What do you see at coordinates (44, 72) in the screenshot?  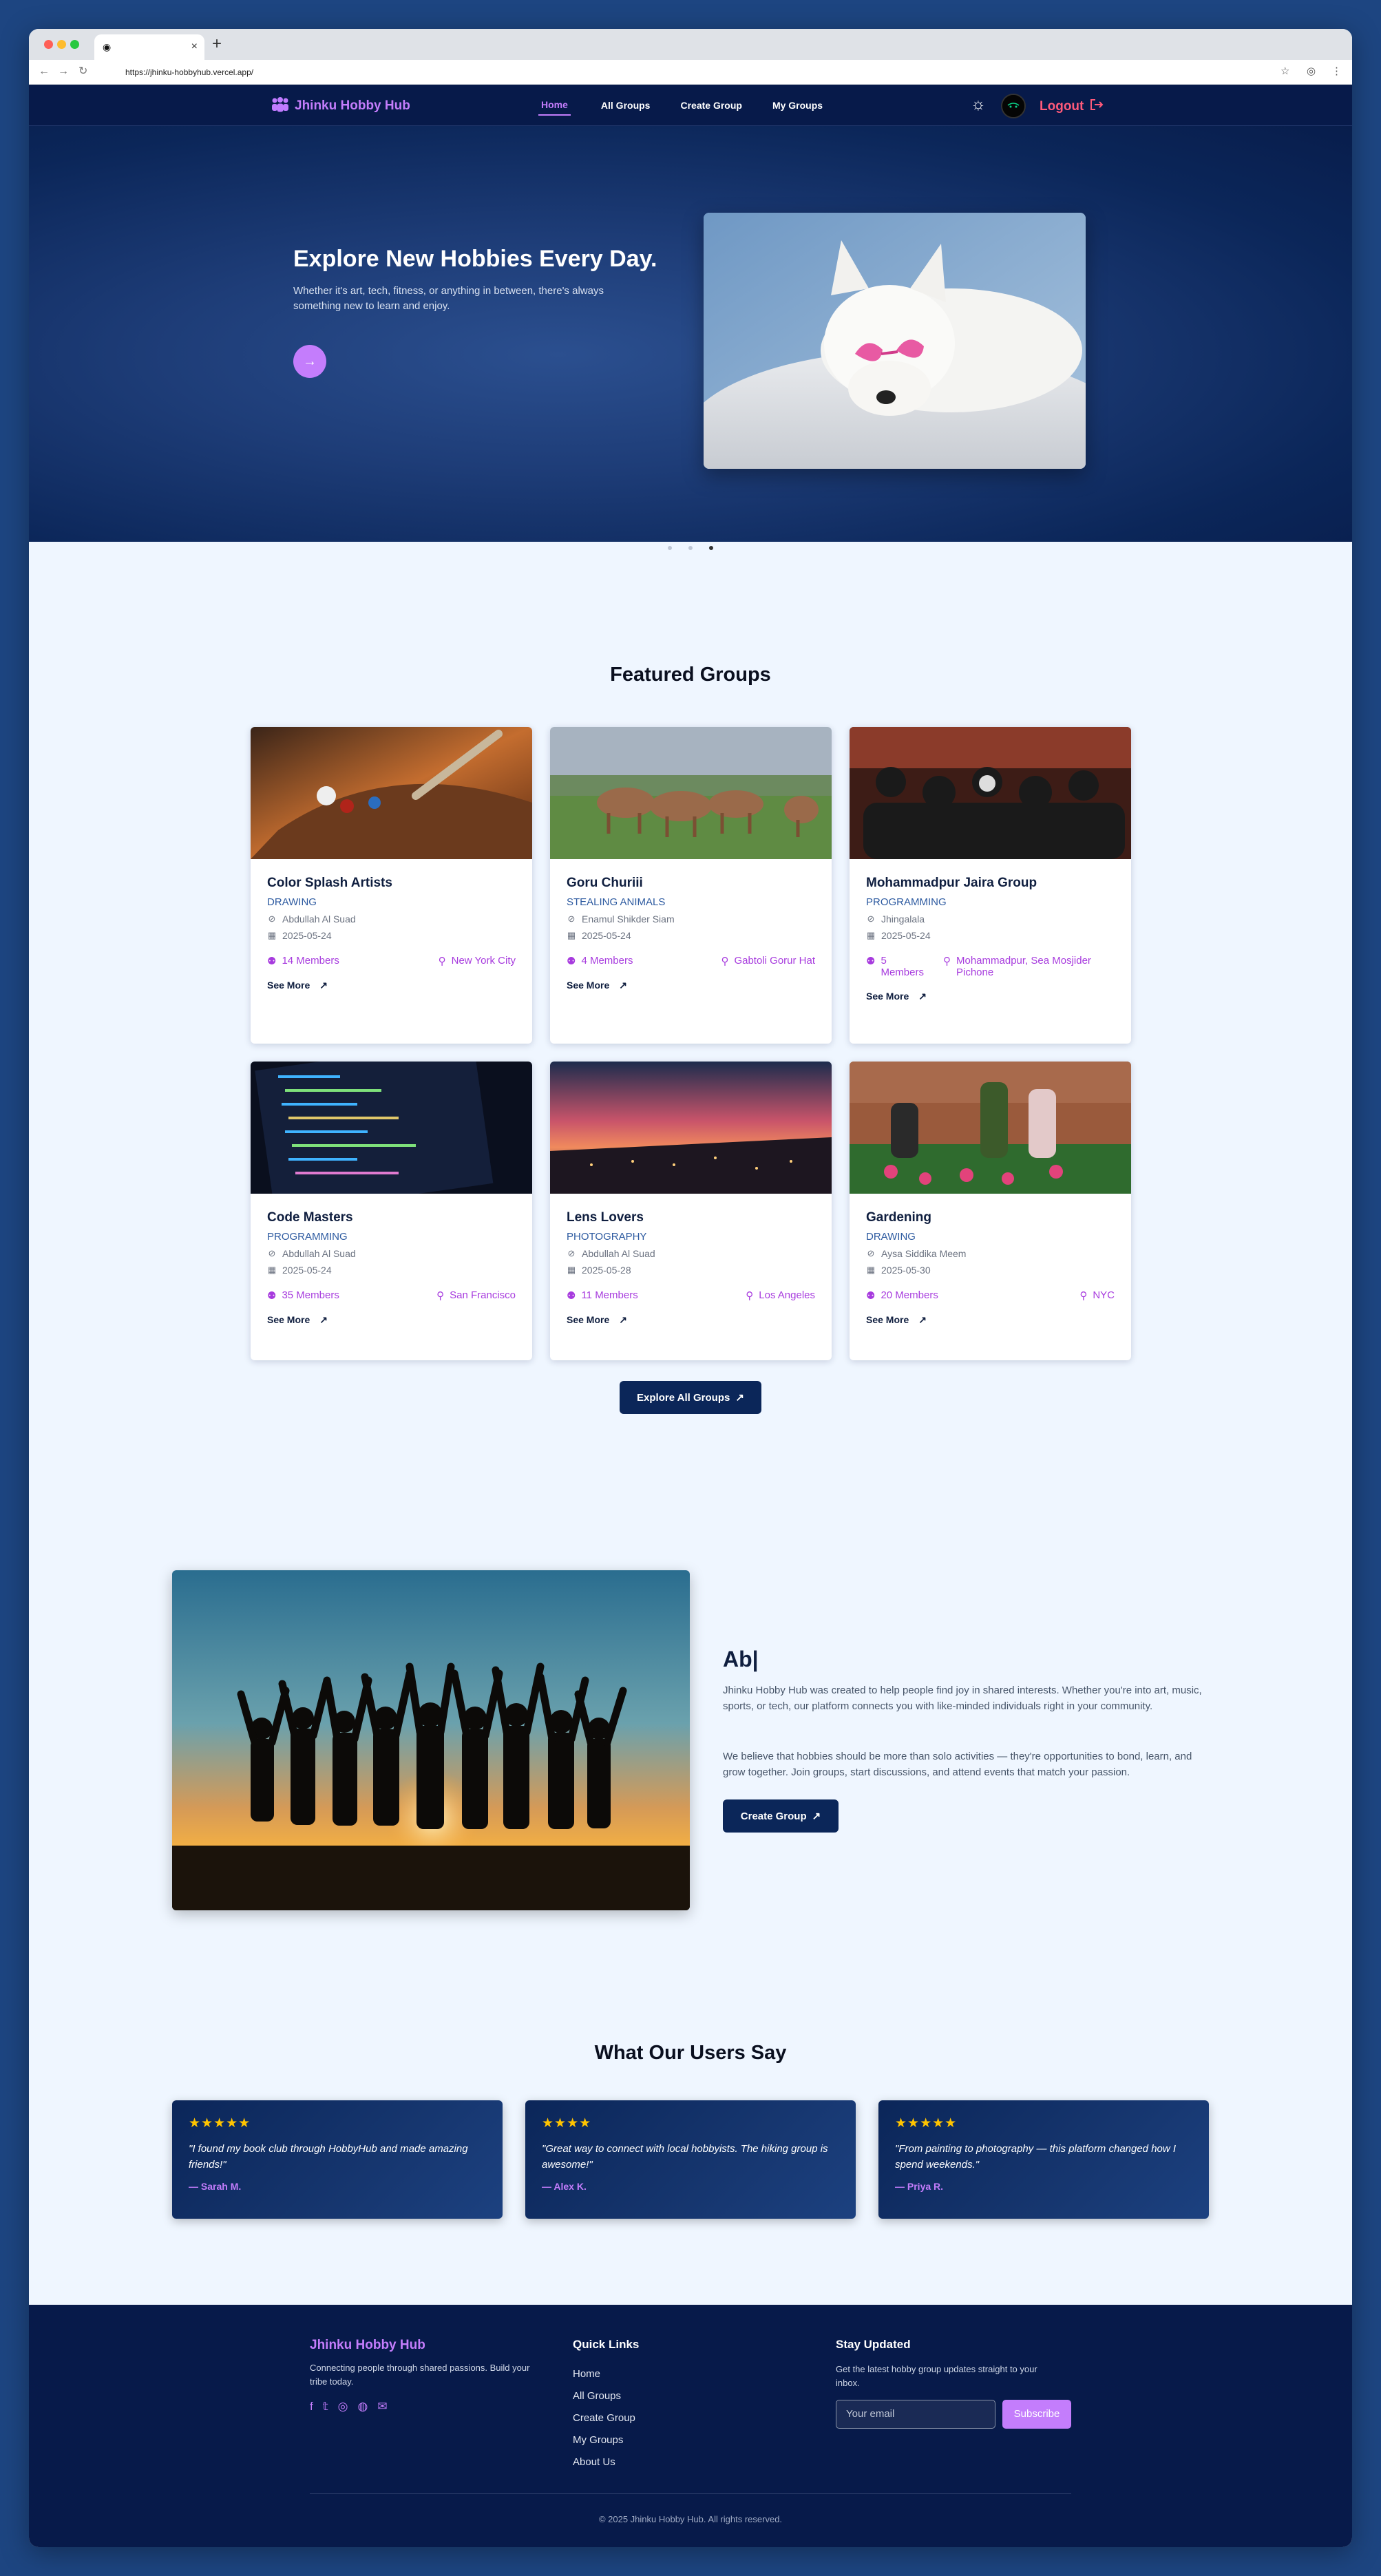 I see `back-icon: ←` at bounding box center [44, 72].